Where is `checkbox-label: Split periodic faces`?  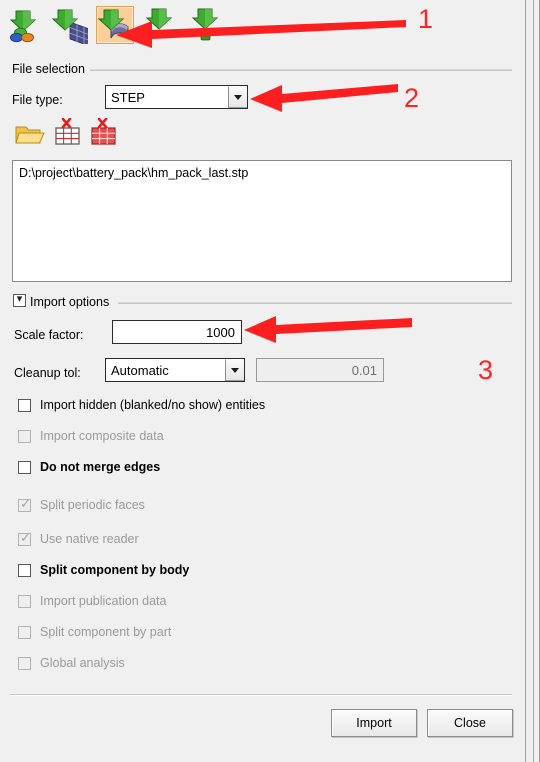
checkbox-label: Split periodic faces is located at coordinates (92, 505).